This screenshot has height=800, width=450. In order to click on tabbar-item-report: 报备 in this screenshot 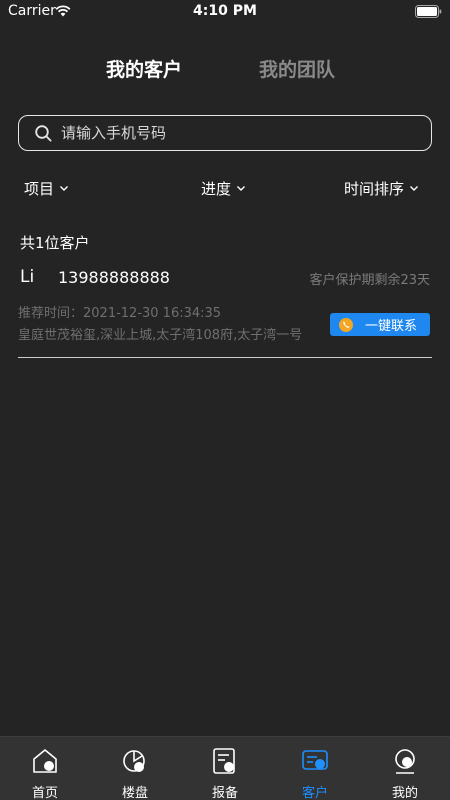, I will do `click(225, 768)`.